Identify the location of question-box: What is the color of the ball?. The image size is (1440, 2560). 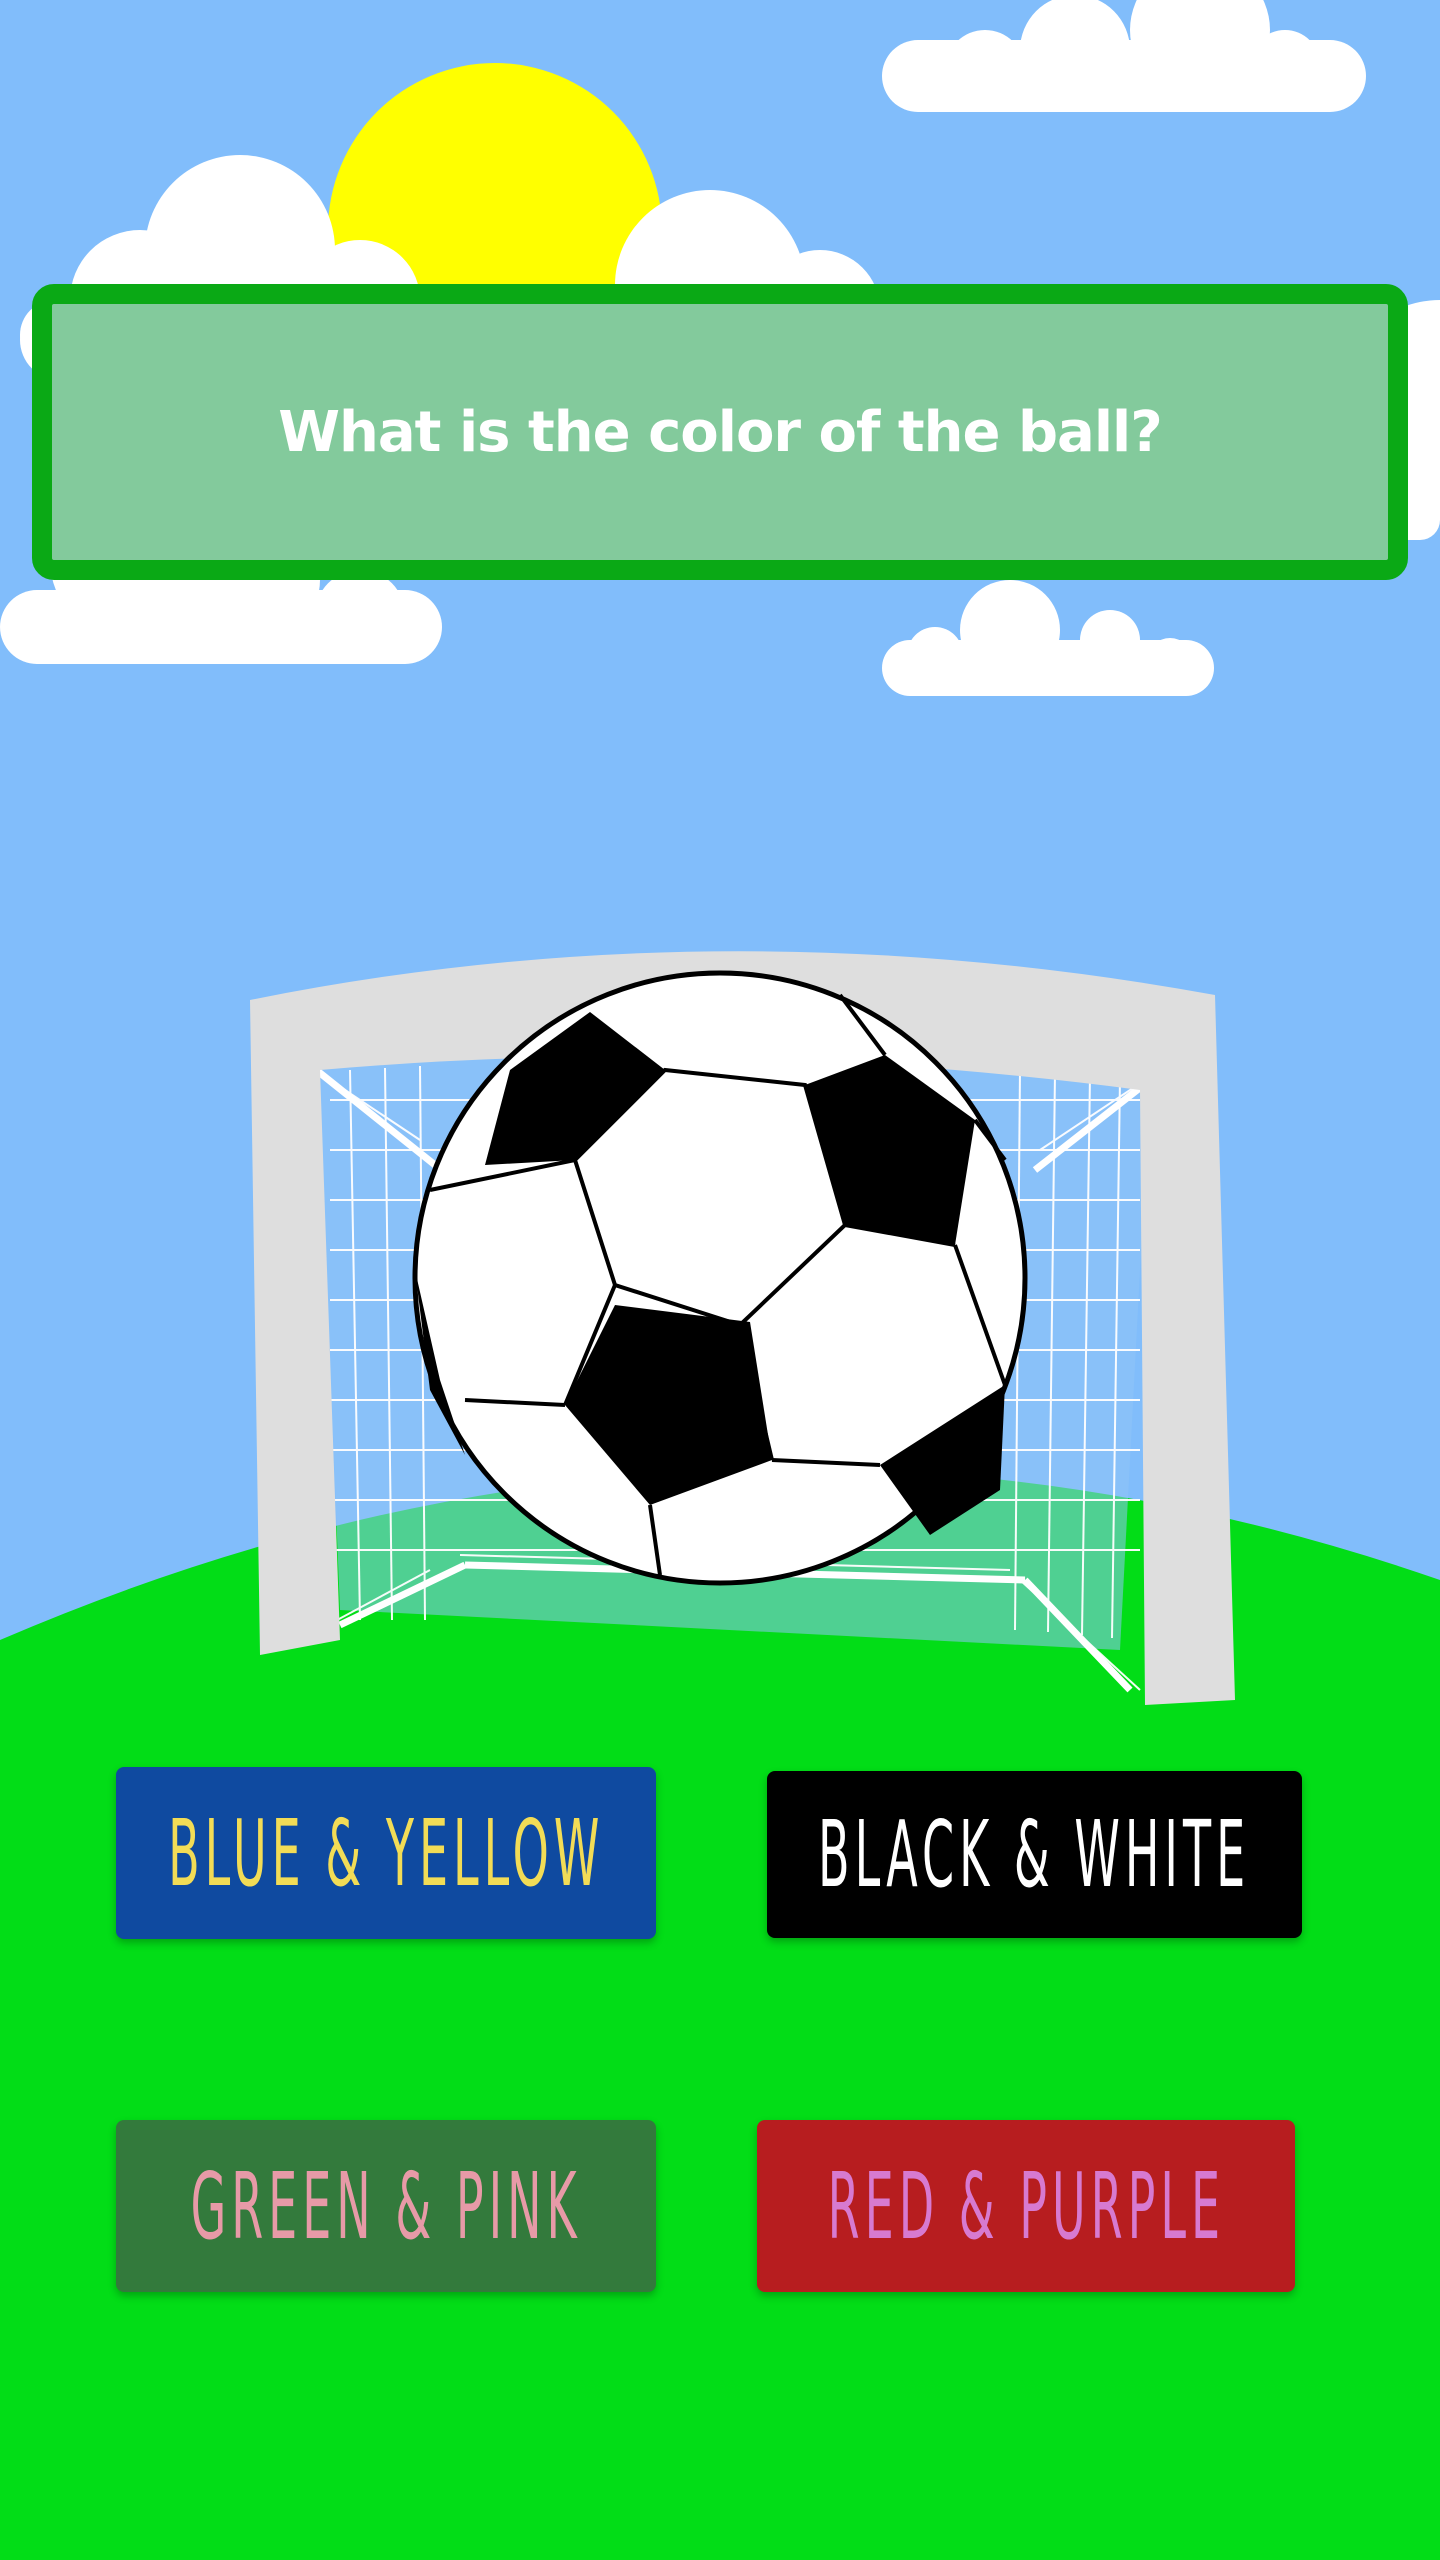
(720, 432).